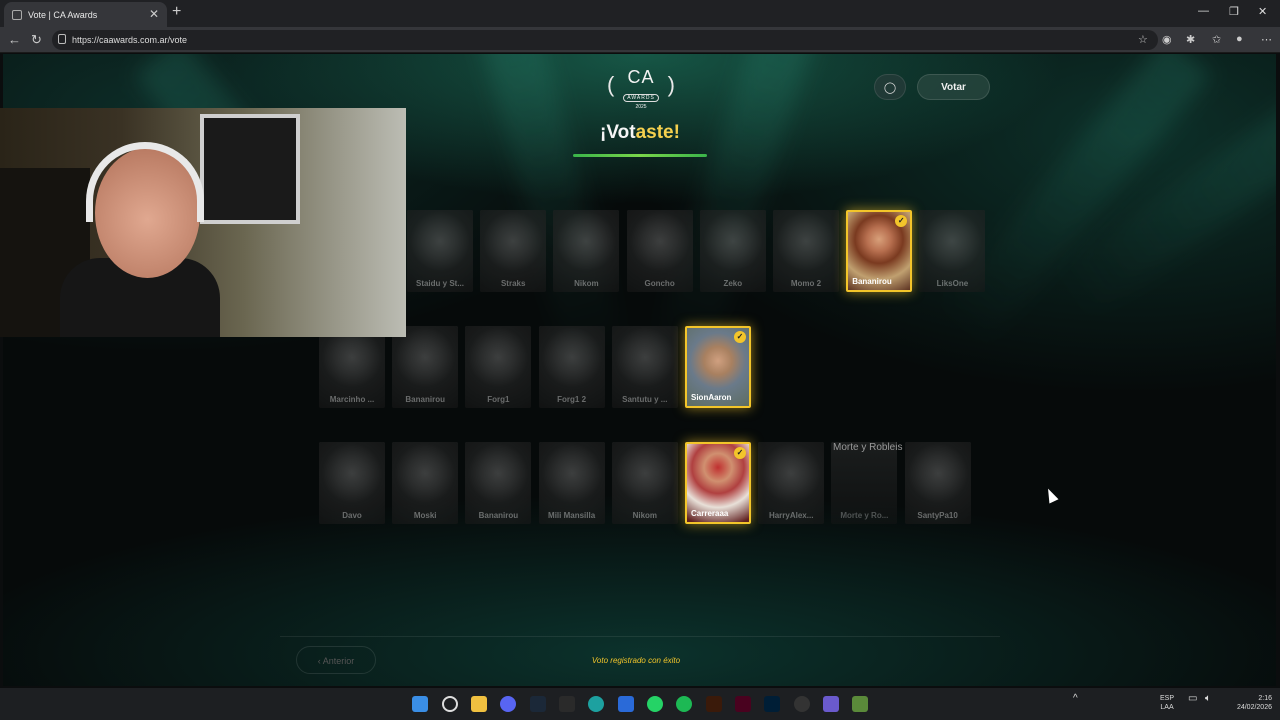 The height and width of the screenshot is (720, 1280). I want to click on layout-text: LAA, so click(1167, 707).